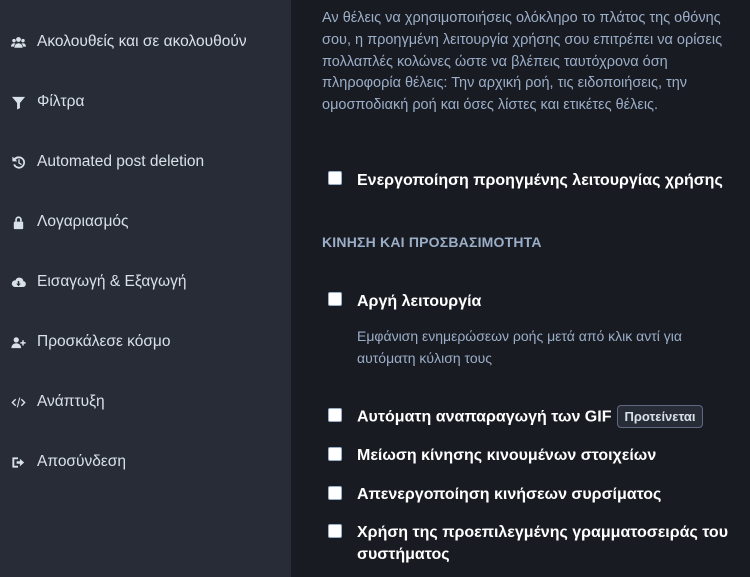 The image size is (750, 577). Describe the element at coordinates (335, 531) in the screenshot. I see `system-font-checkbox` at that location.